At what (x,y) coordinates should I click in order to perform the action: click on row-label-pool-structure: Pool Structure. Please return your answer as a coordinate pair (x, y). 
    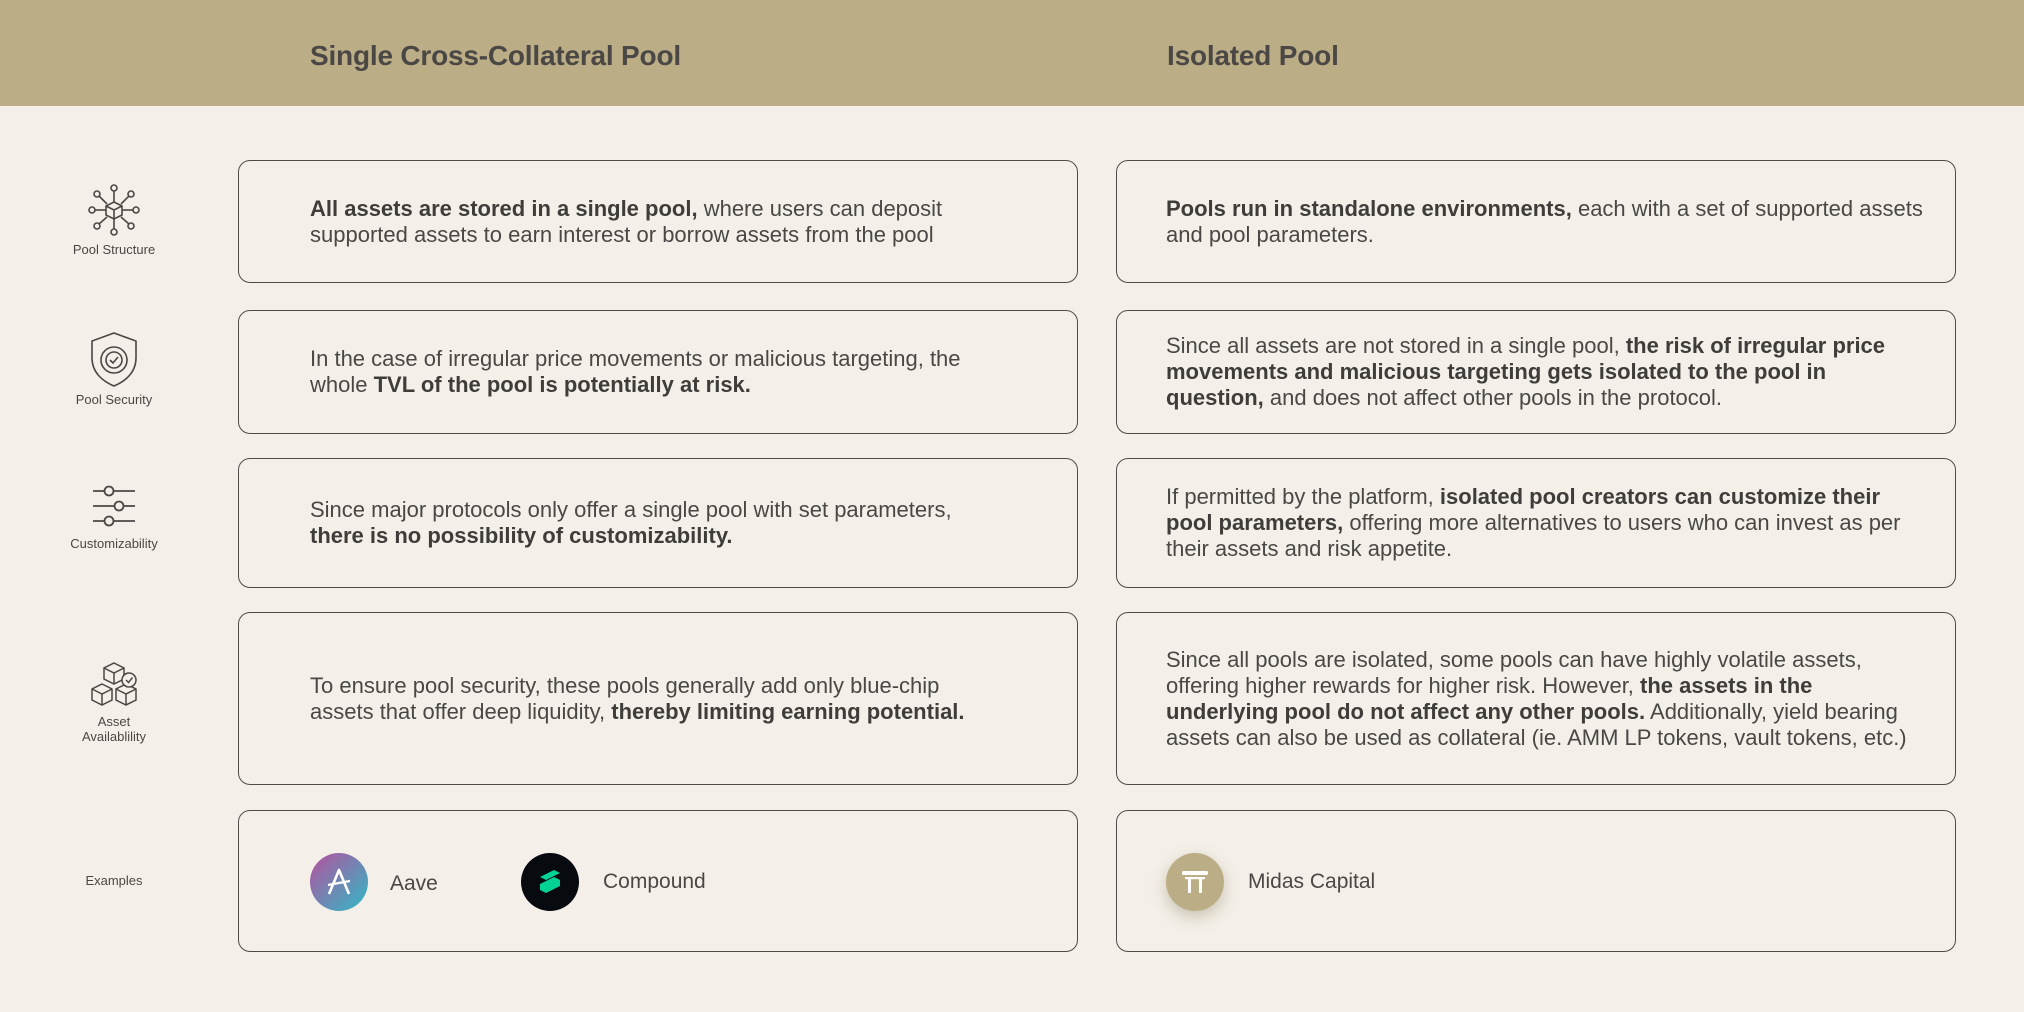
    Looking at the image, I should click on (114, 219).